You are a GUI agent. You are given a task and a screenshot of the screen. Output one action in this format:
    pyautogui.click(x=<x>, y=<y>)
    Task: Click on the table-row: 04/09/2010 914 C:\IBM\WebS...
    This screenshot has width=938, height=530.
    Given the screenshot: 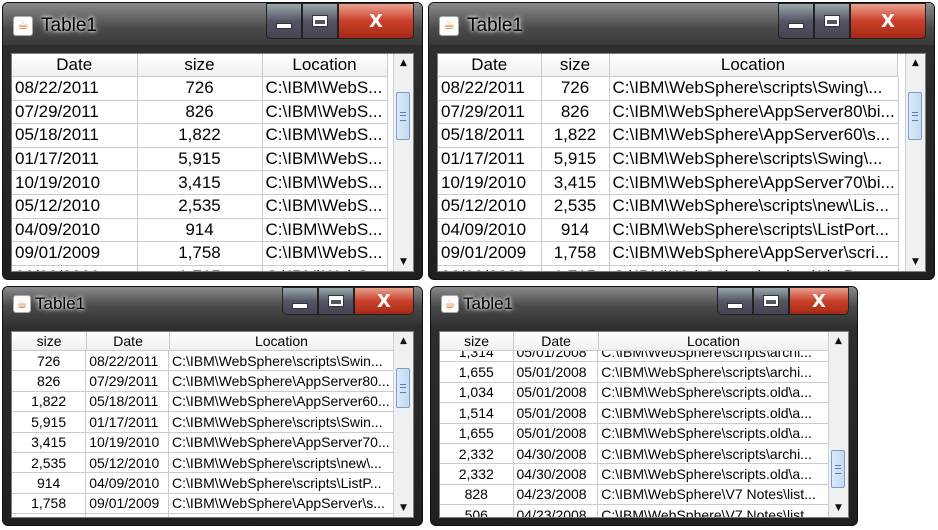 What is the action you would take?
    pyautogui.click(x=200, y=230)
    